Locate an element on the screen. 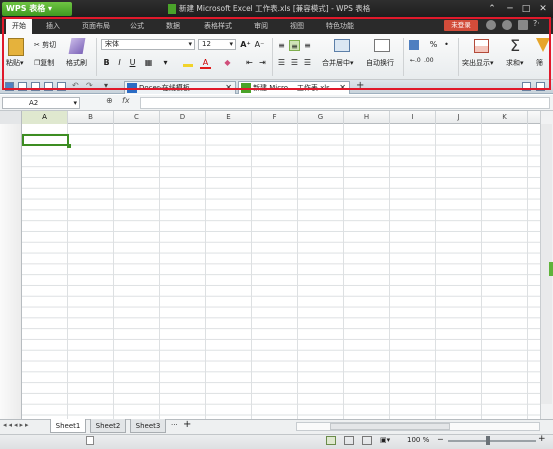 Image resolution: width=553 pixels, height=449 pixels. save-icon is located at coordinates (9, 86).